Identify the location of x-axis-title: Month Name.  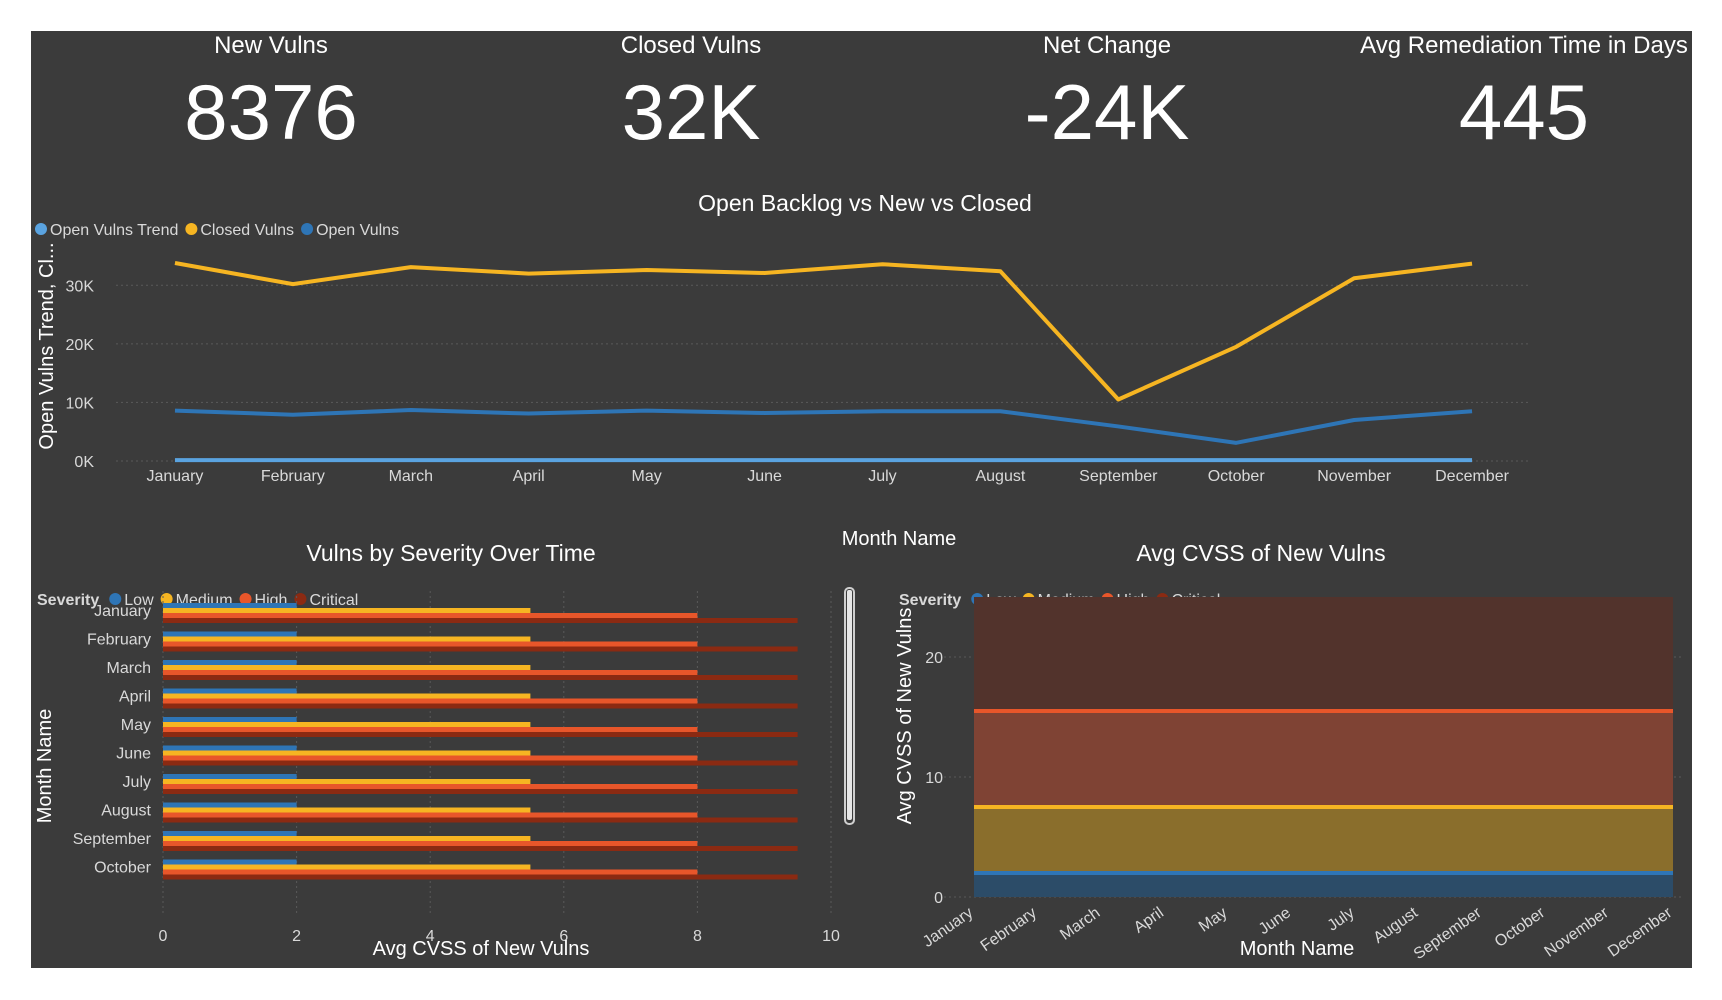
(1297, 949).